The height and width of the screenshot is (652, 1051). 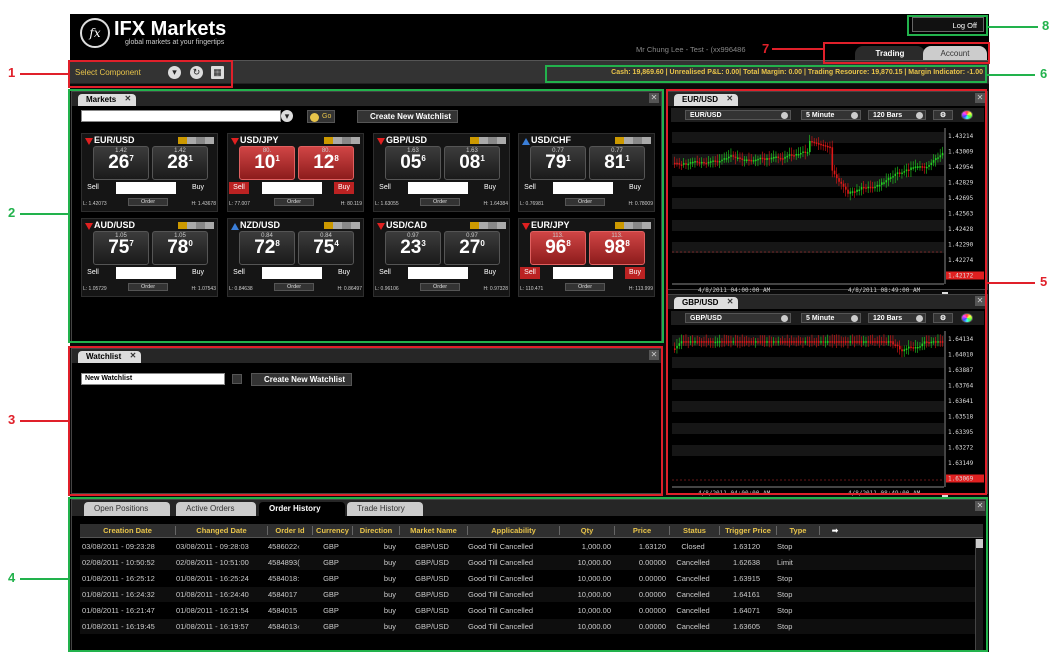 I want to click on buy-price-box: 0.84 754, so click(x=326, y=248).